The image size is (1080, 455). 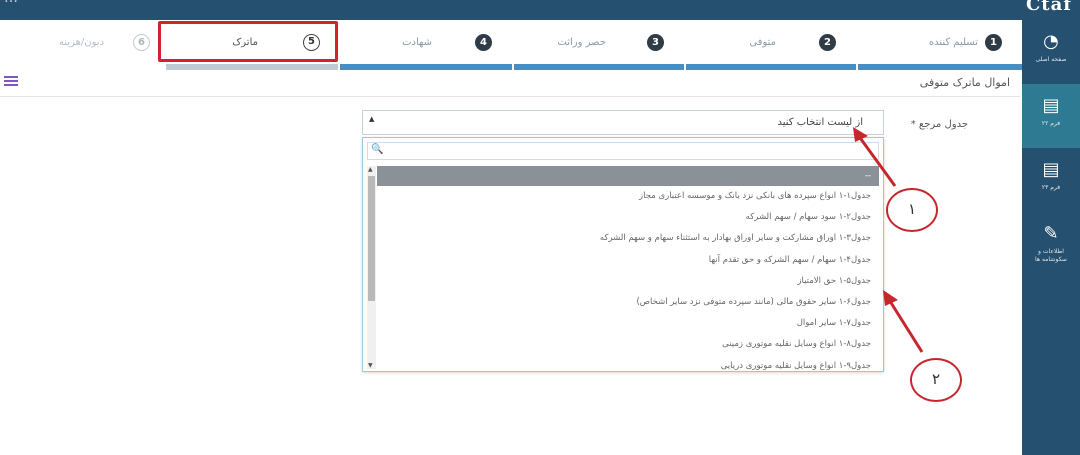 What do you see at coordinates (11, 82) in the screenshot?
I see `menu-icon` at bounding box center [11, 82].